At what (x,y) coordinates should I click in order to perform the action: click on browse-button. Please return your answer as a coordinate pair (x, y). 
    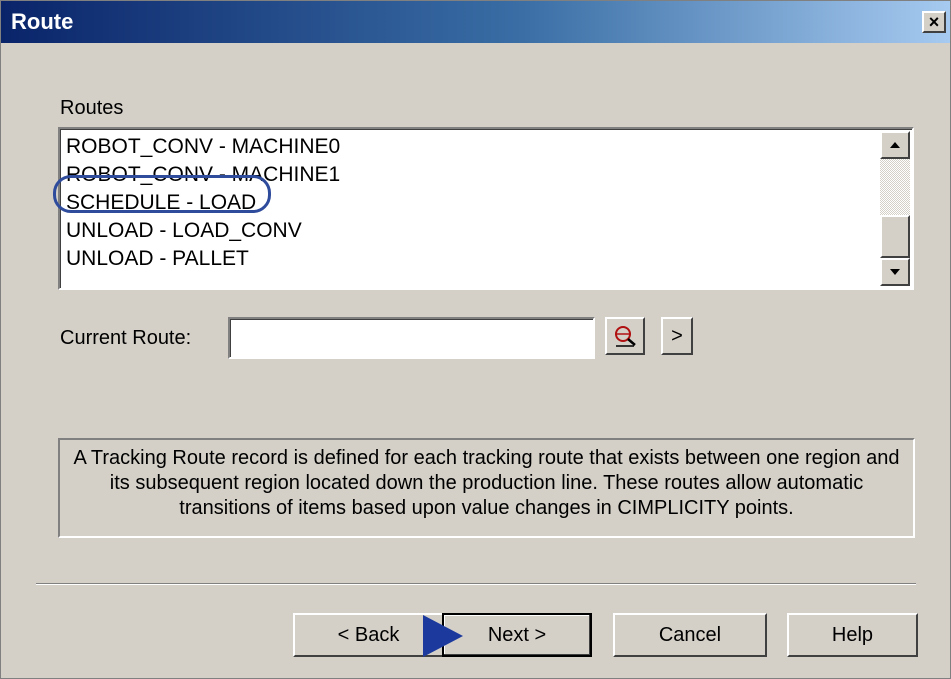
    Looking at the image, I should click on (625, 336).